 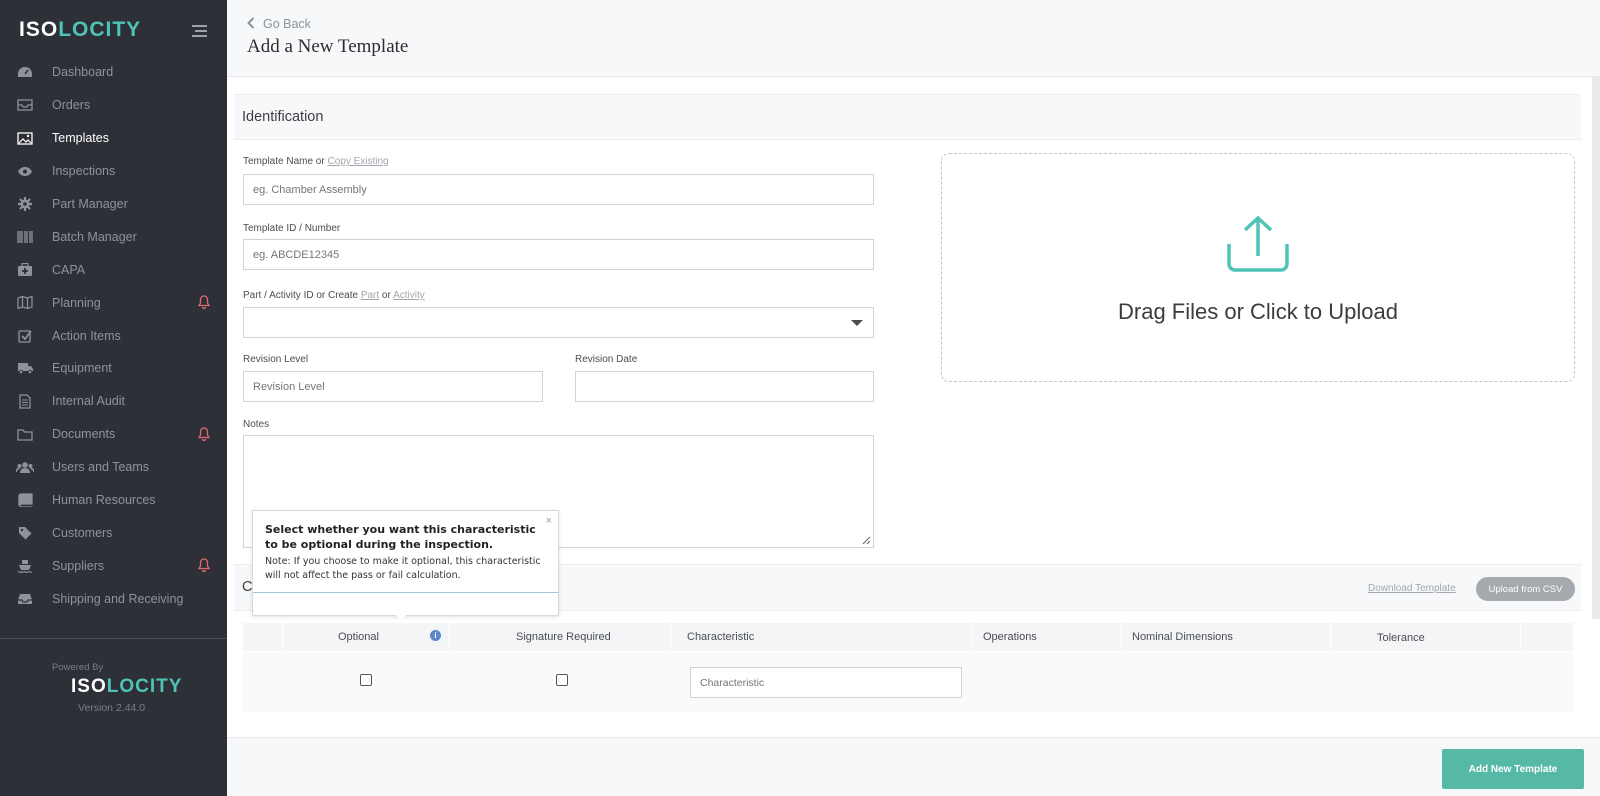 What do you see at coordinates (1525, 589) in the screenshot?
I see `upload-csv-button: Upload from CSV` at bounding box center [1525, 589].